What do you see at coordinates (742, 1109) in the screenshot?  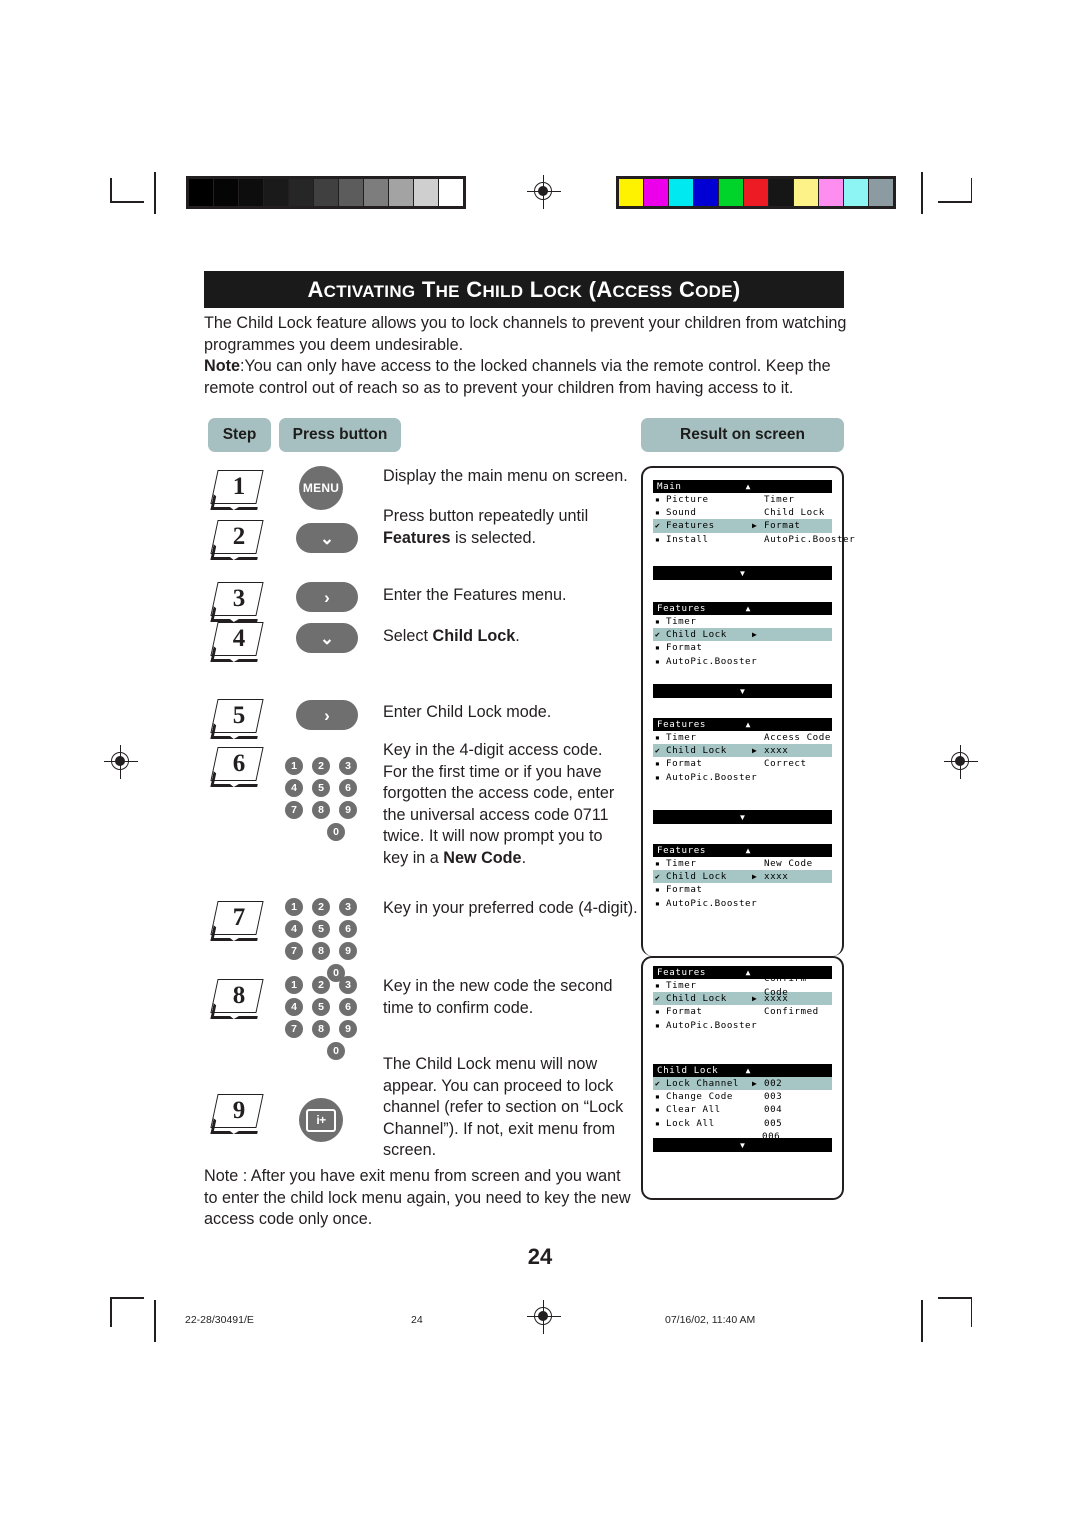 I see `osd-menu-item: ▪ Clear All 004` at bounding box center [742, 1109].